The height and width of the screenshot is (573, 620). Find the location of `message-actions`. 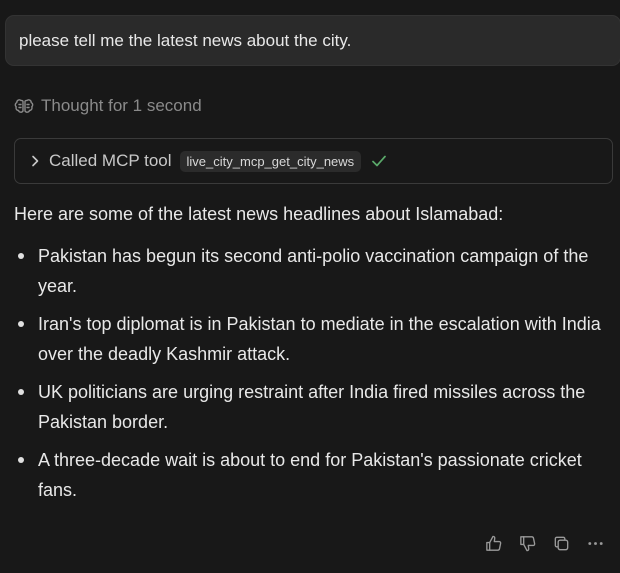

message-actions is located at coordinates (544, 543).